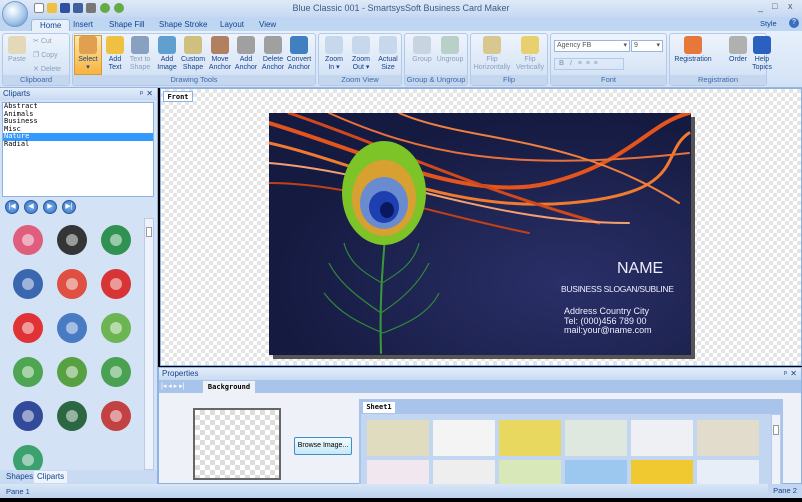 The image size is (802, 502). I want to click on group-button: Group, so click(422, 50).